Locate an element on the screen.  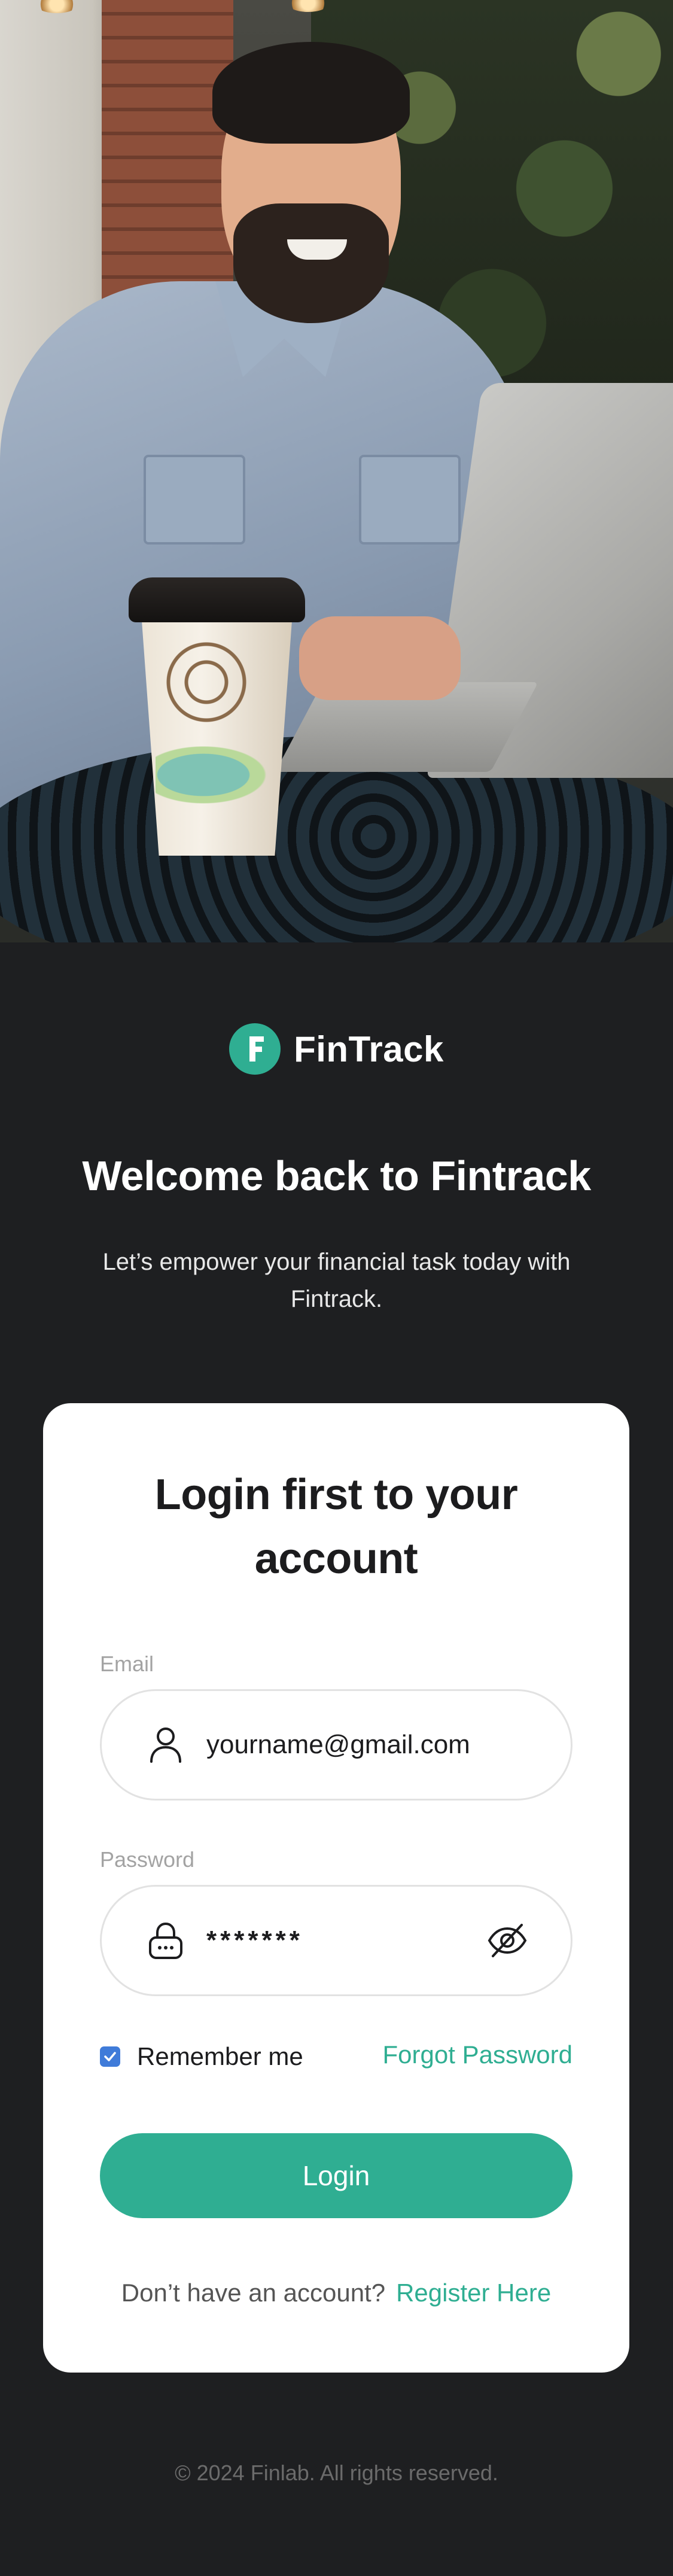
login-button: Login is located at coordinates (336, 2175).